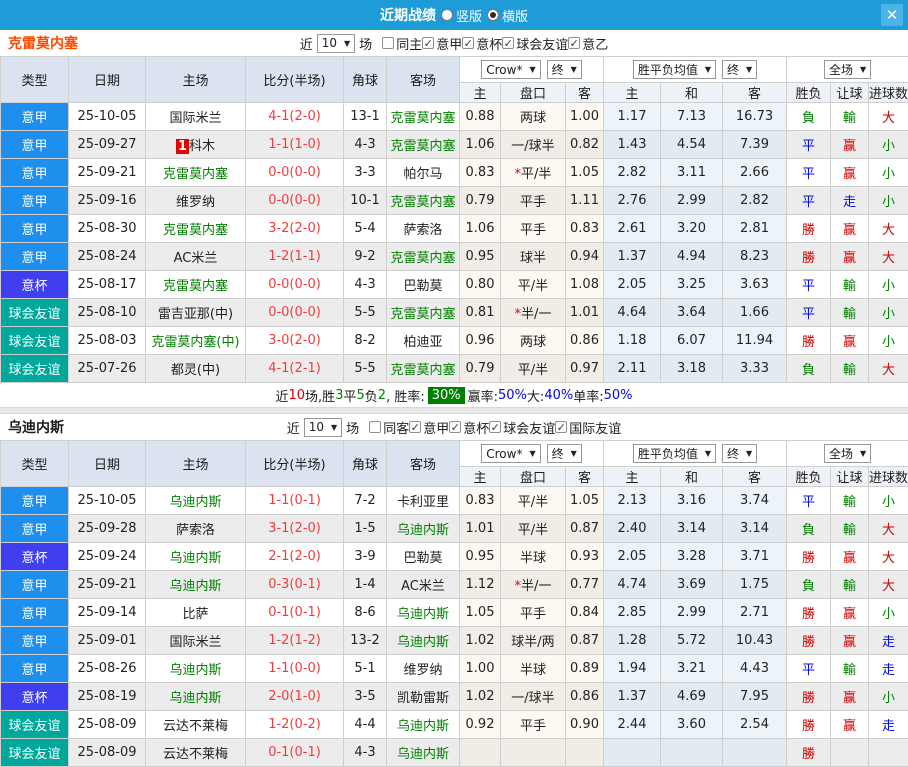 Image resolution: width=908 pixels, height=767 pixels. I want to click on col-header-away: 客场, so click(423, 80).